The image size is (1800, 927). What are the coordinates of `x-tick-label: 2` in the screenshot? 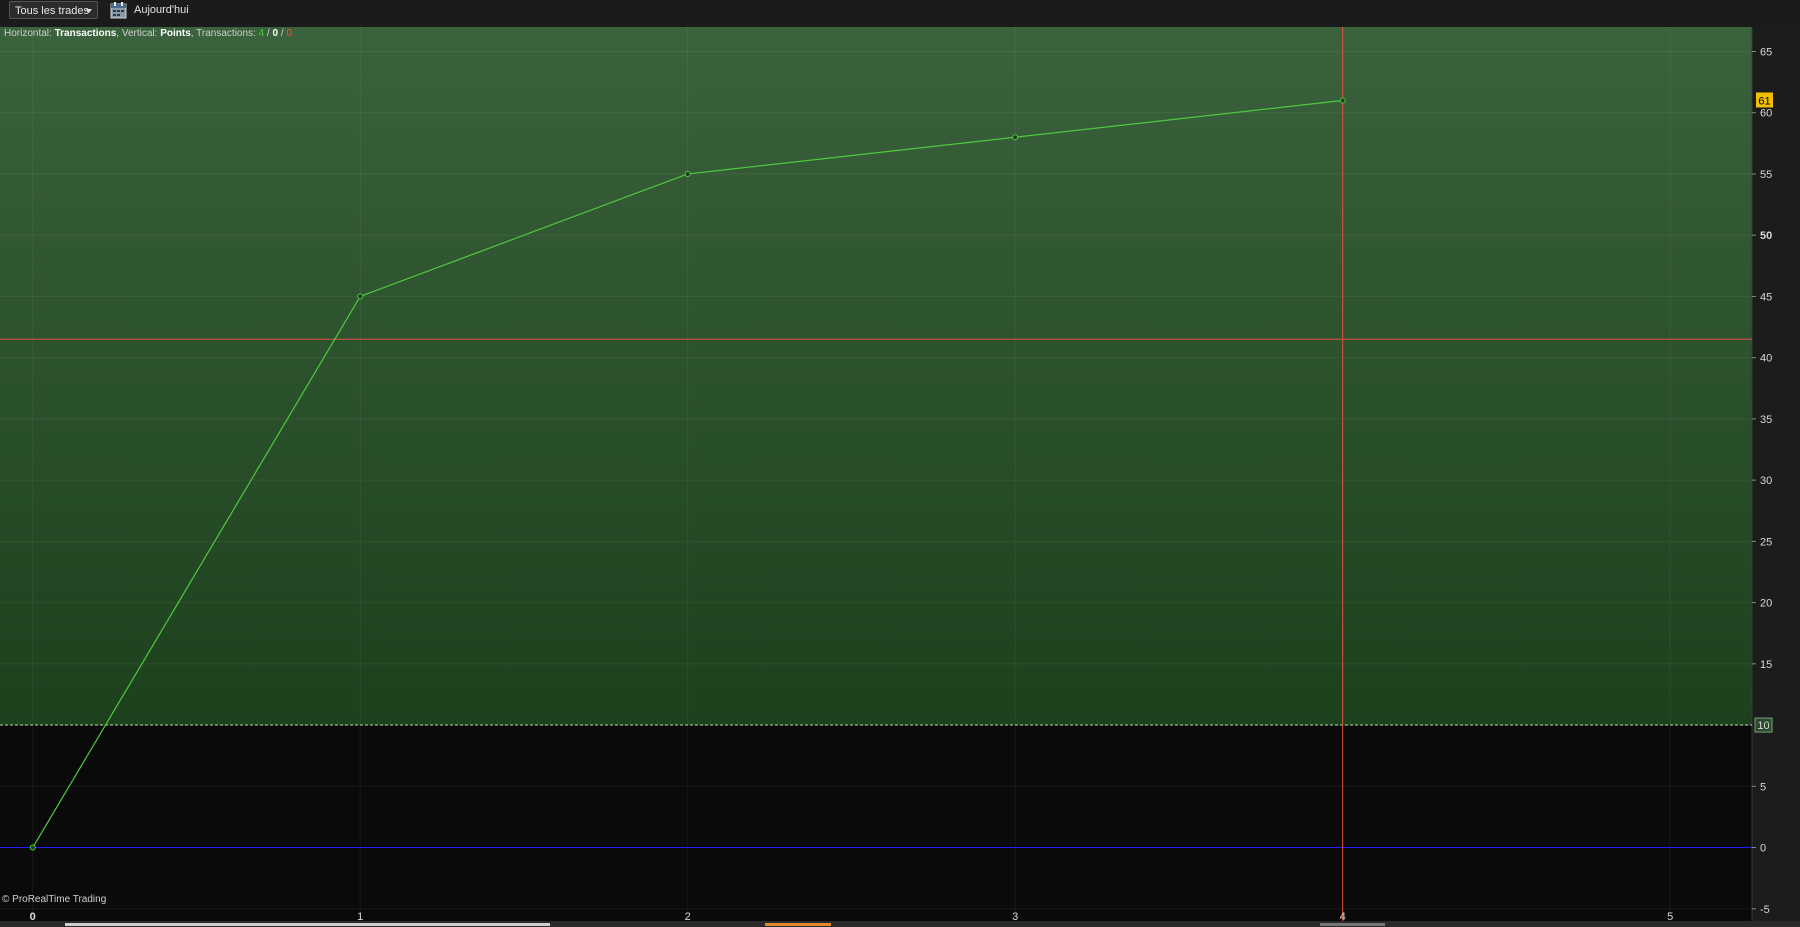 It's located at (688, 916).